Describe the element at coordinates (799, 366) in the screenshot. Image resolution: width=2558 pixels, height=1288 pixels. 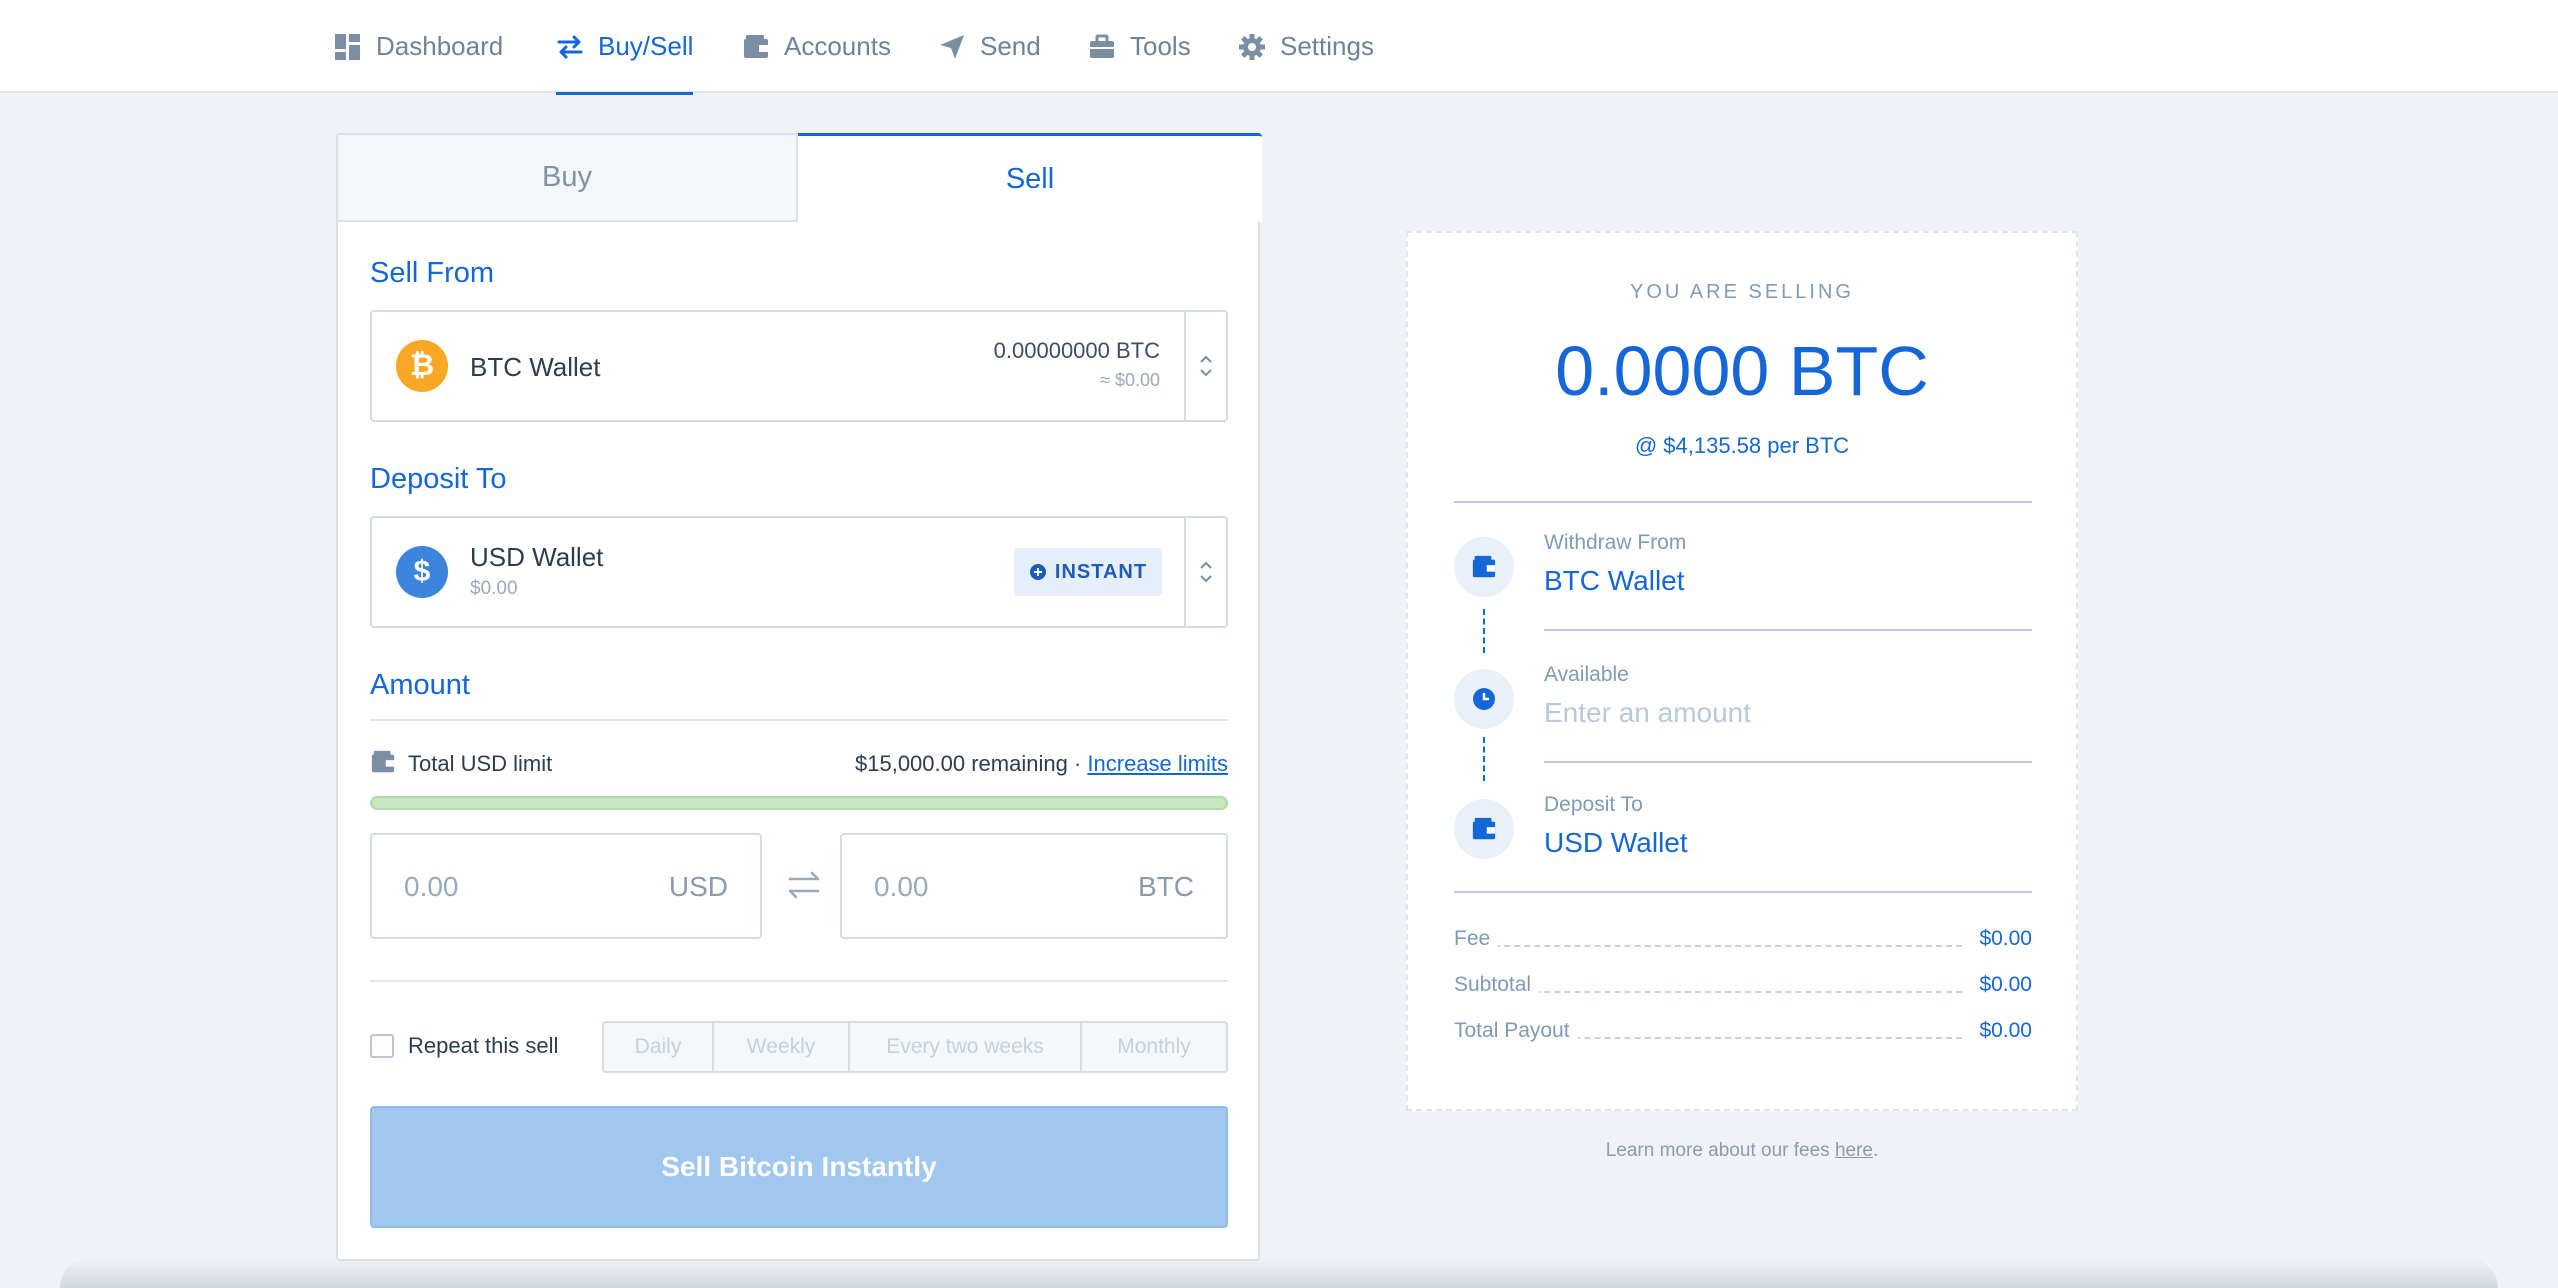
I see `sell-from-select: ₿ BTC Wallet 0.00000000 BTC ≈ $0.00` at that location.